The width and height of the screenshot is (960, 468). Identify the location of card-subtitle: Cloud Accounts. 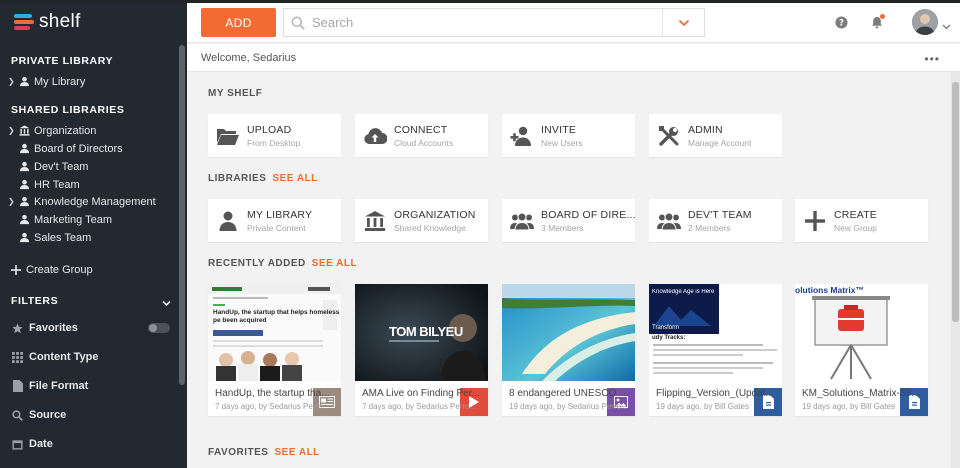
(424, 143).